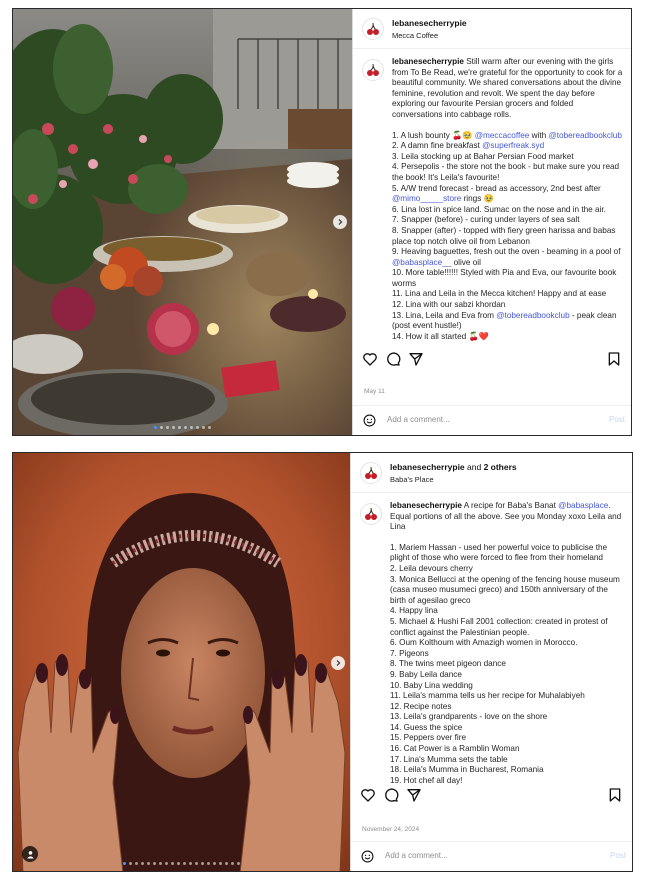 The width and height of the screenshot is (645, 881). Describe the element at coordinates (409, 653) in the screenshot. I see `caption-list-text: 7. Pigeons` at that location.